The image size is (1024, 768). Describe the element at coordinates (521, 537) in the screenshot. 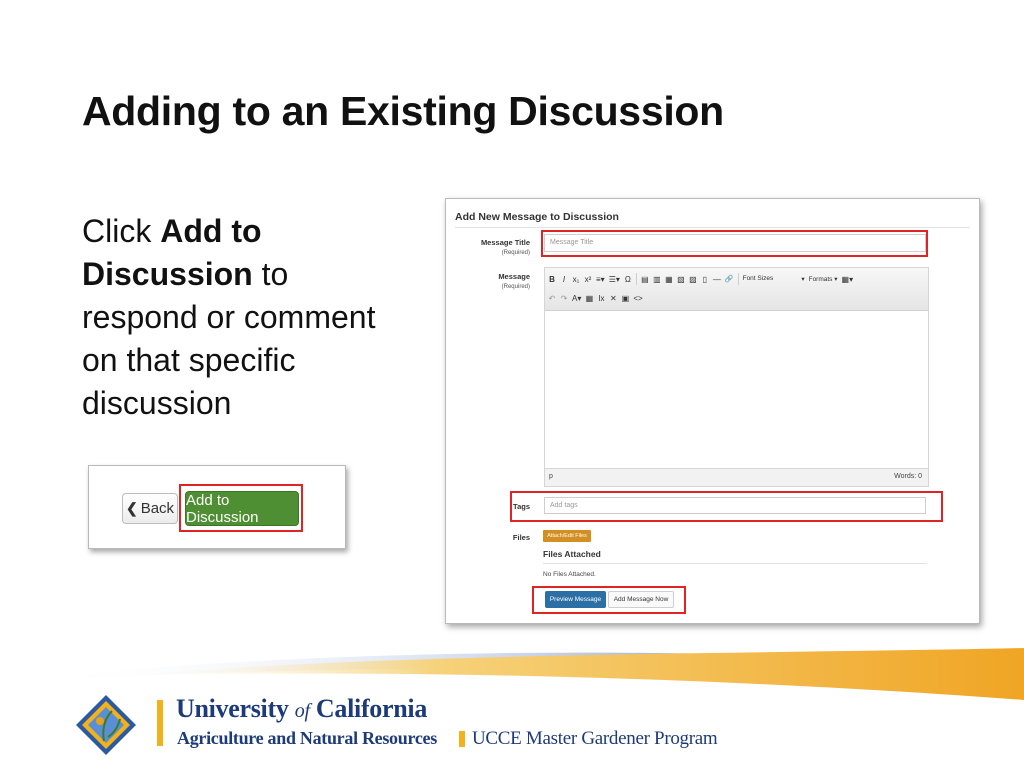

I see `files-label: Files` at that location.